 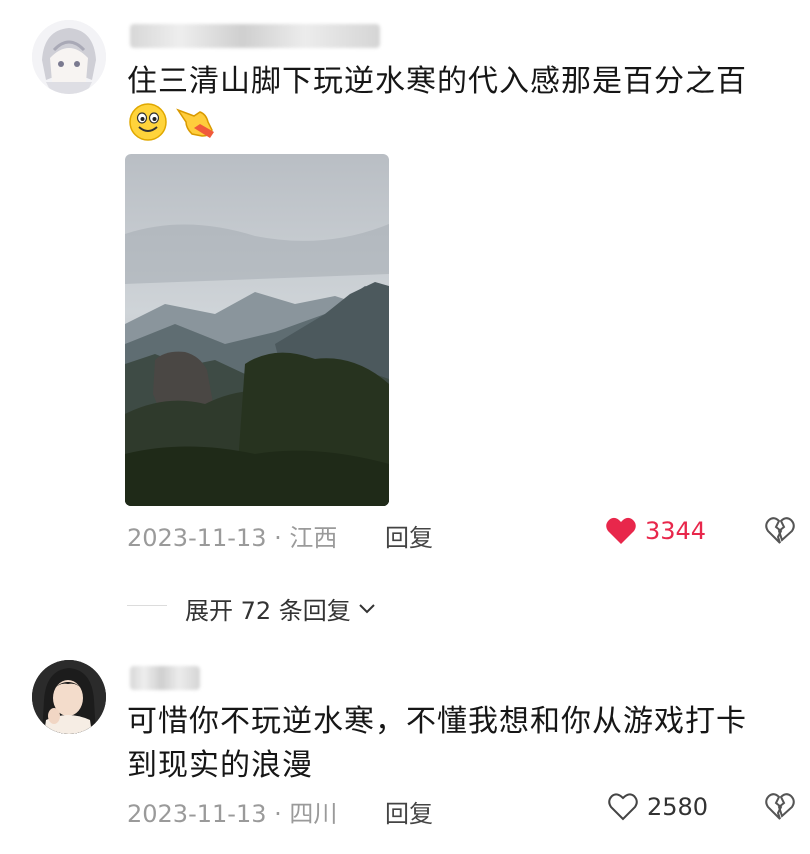 I want to click on anime-avatar-icon, so click(x=69, y=57).